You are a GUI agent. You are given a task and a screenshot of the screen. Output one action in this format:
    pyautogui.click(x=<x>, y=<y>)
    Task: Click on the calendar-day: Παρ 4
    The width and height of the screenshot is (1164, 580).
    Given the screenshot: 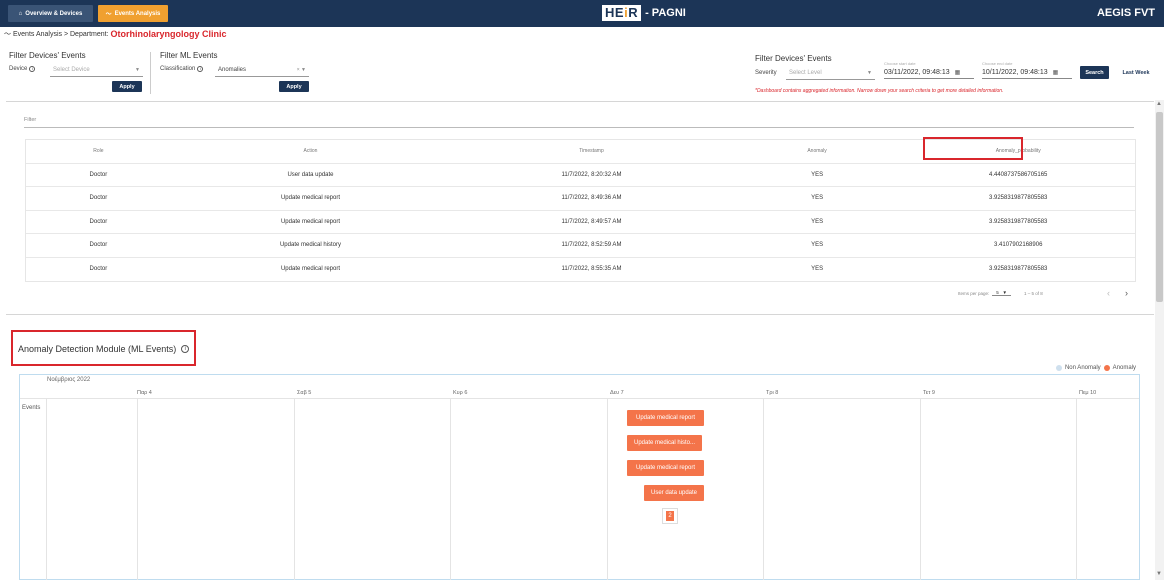 What is the action you would take?
    pyautogui.click(x=144, y=393)
    